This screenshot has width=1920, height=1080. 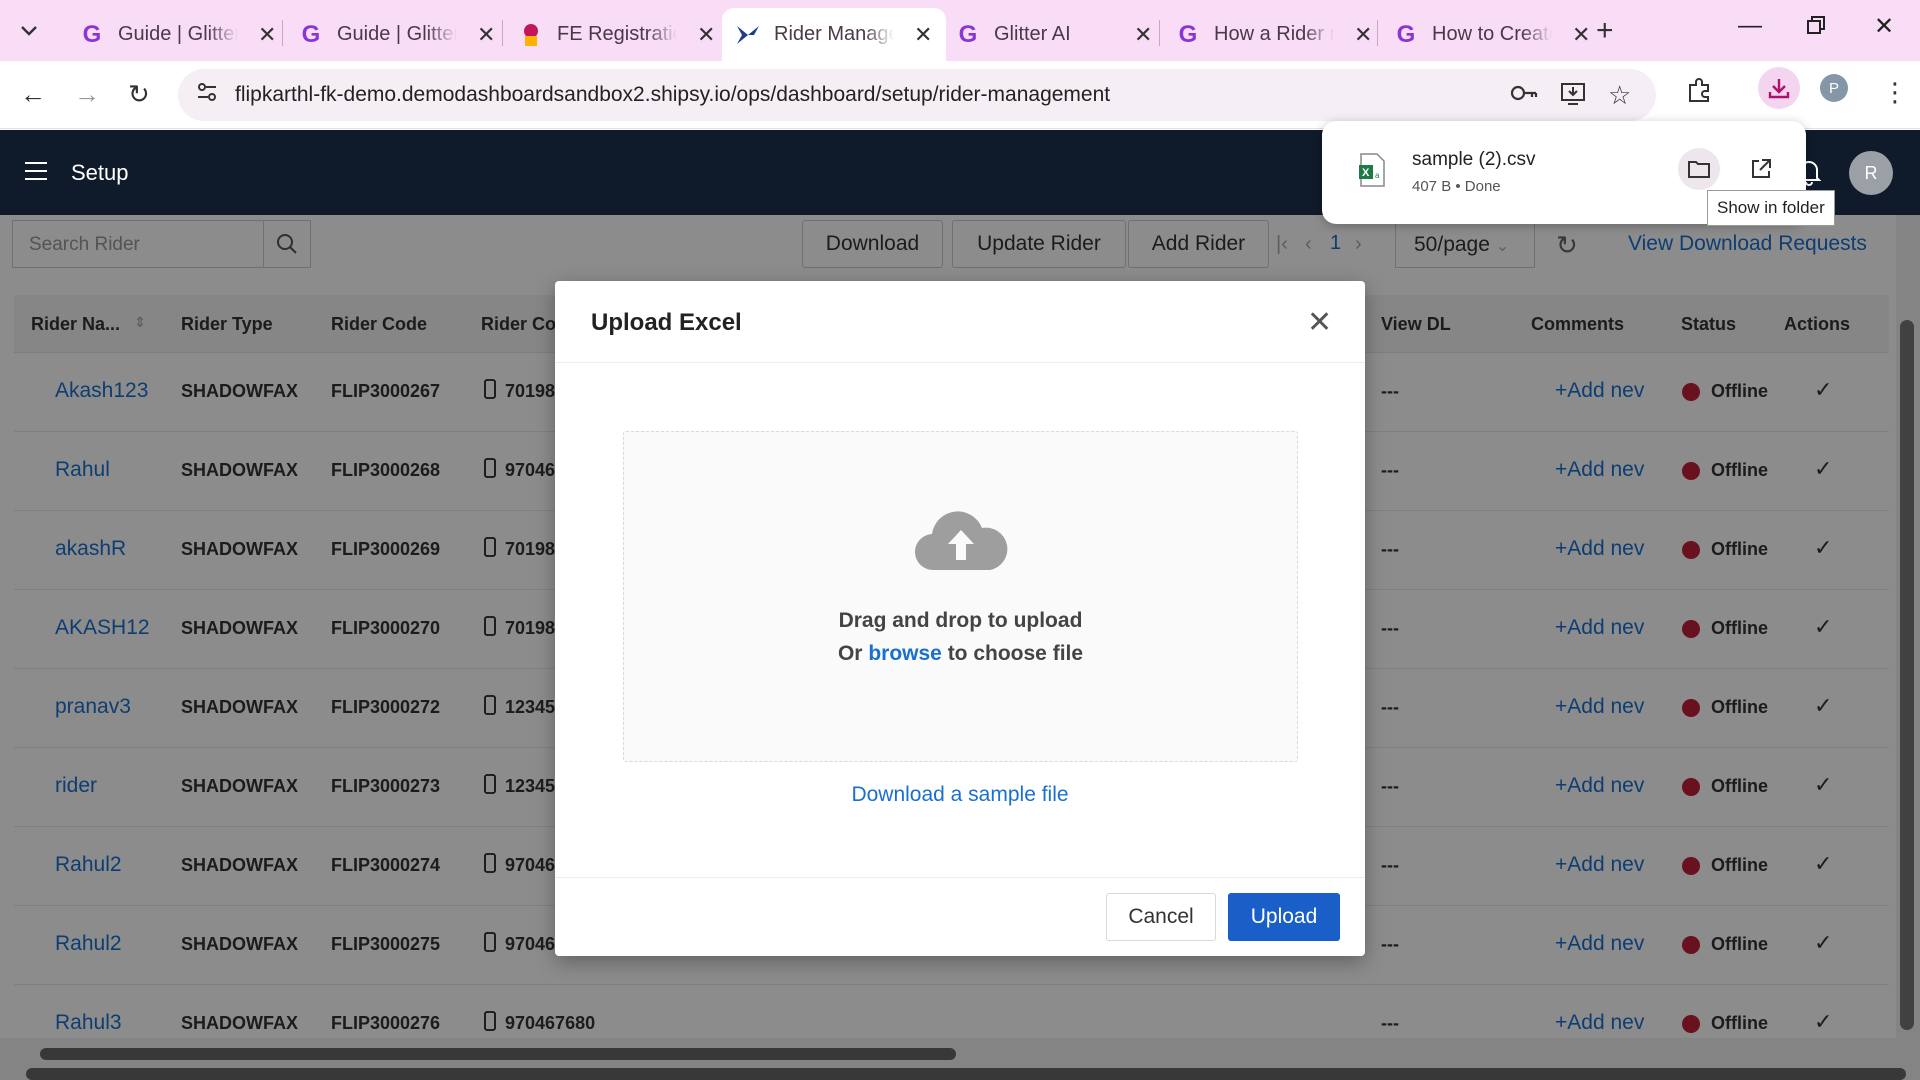 What do you see at coordinates (1699, 93) in the screenshot?
I see `extensions-puzzle-icon` at bounding box center [1699, 93].